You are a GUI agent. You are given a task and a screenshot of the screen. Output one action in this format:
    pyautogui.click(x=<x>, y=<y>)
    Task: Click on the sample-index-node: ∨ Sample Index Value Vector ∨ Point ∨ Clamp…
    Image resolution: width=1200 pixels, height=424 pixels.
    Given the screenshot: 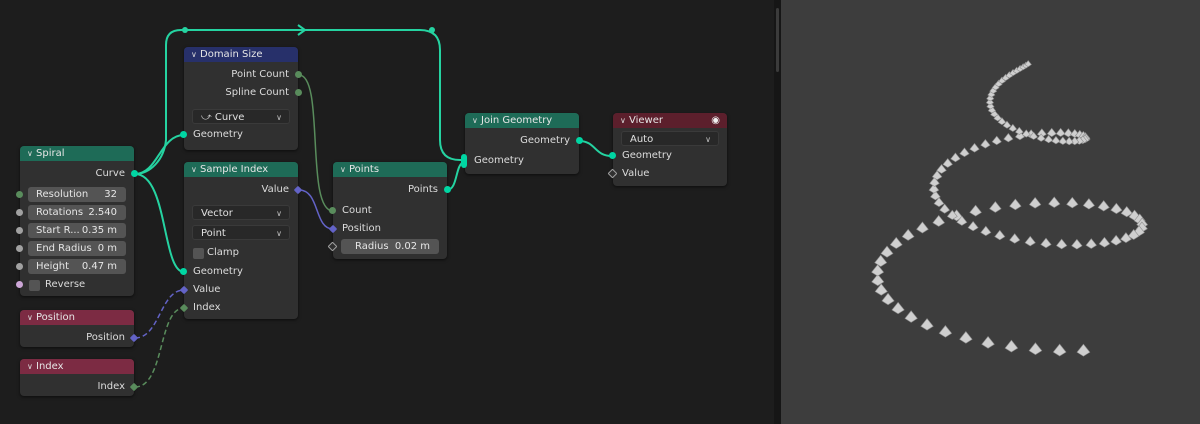 What is the action you would take?
    pyautogui.click(x=241, y=240)
    